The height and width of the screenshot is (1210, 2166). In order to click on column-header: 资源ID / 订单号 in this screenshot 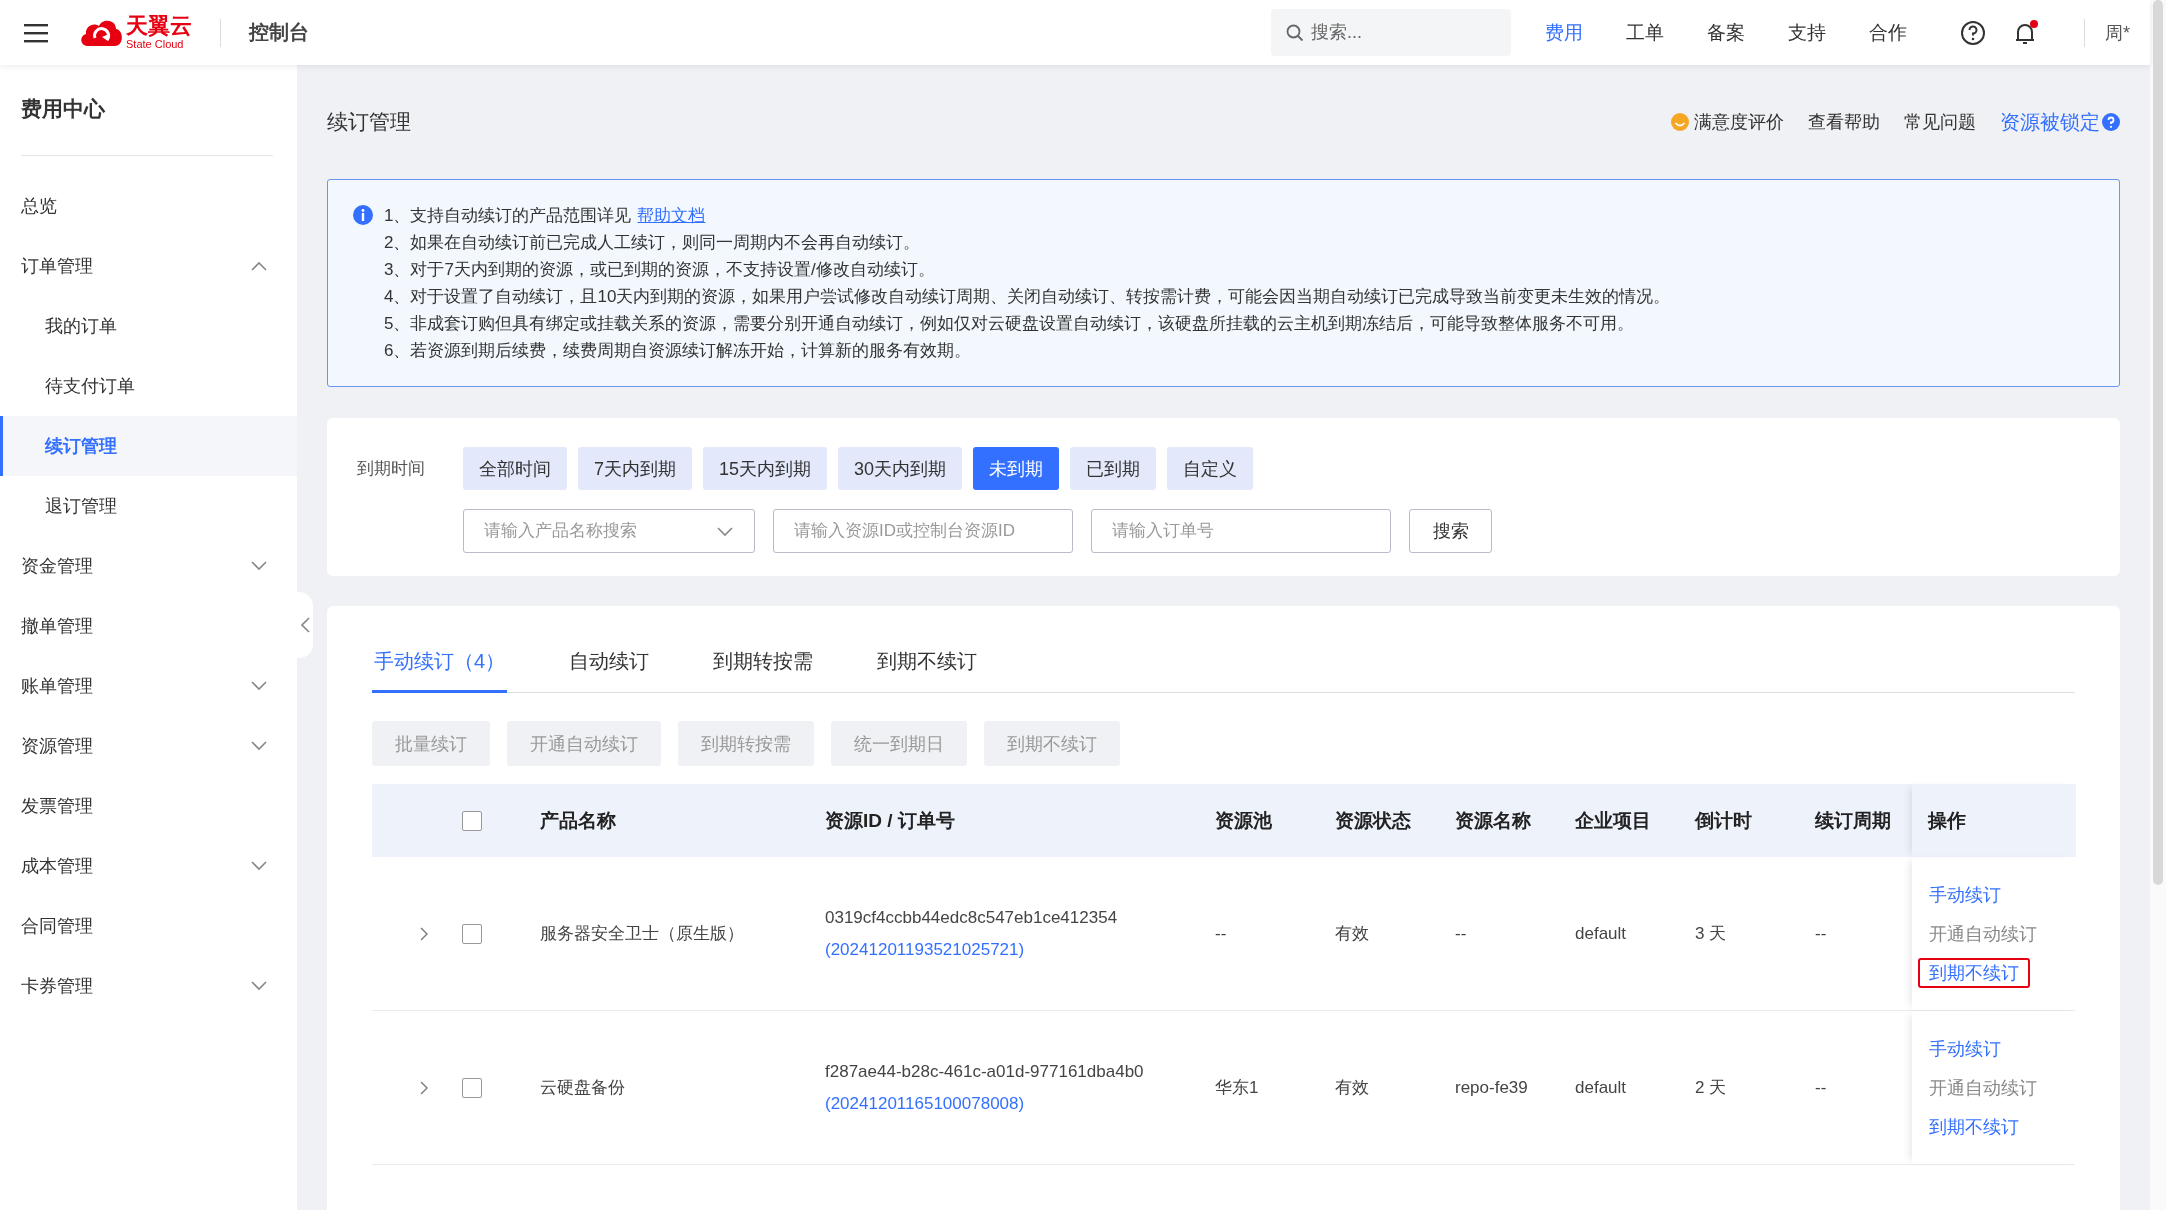, I will do `click(890, 820)`.